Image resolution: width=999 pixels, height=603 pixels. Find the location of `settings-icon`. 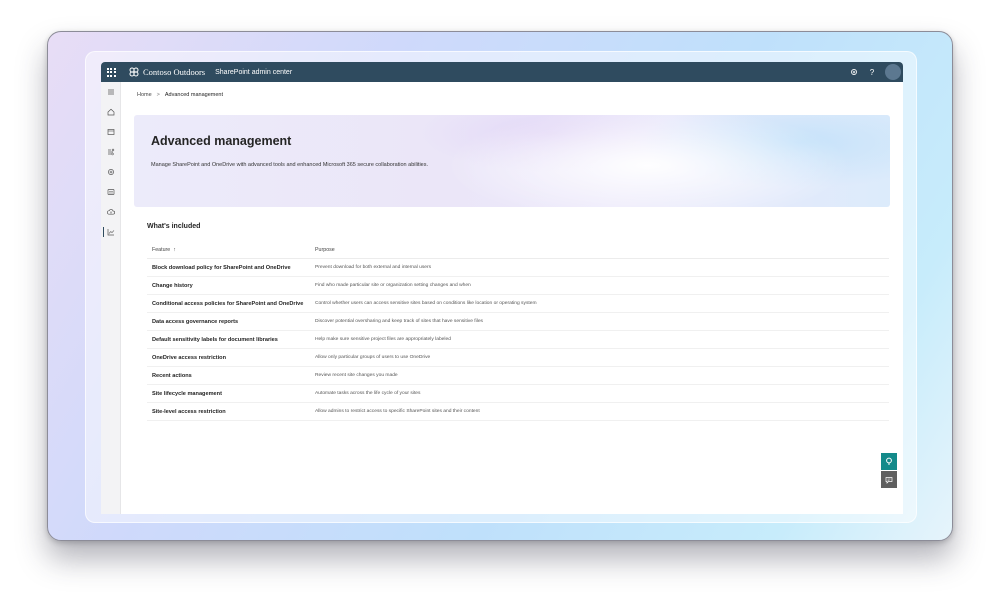

settings-icon is located at coordinates (111, 172).